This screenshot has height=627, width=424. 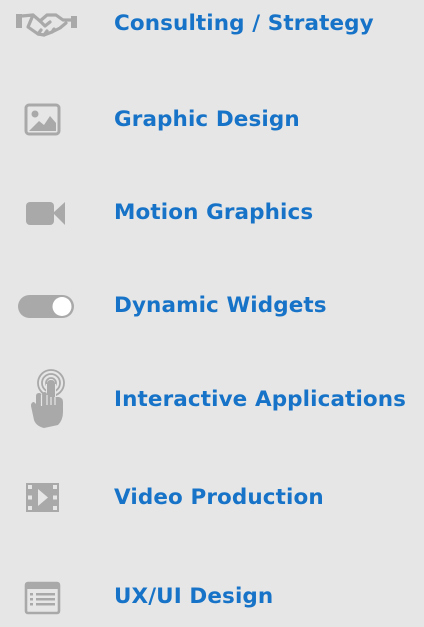 I want to click on image-icon, so click(x=47, y=120).